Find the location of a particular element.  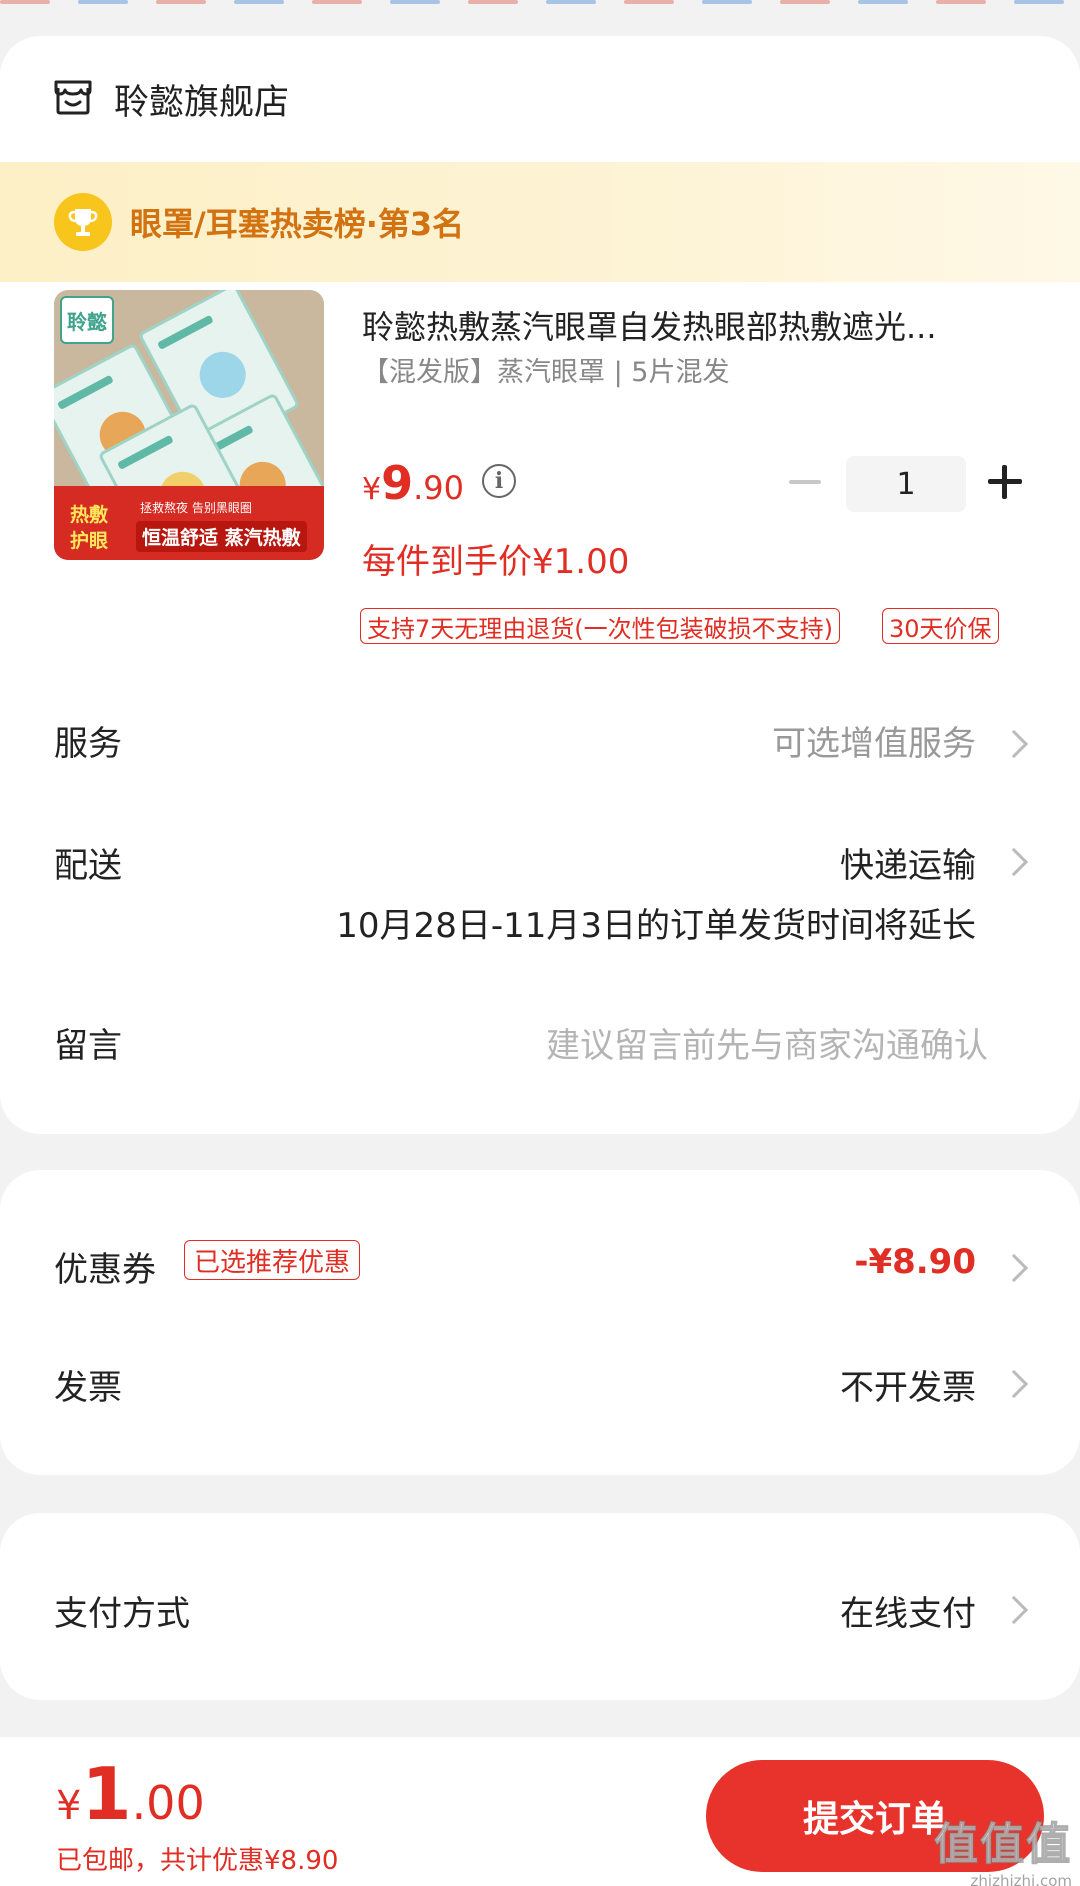

message-input: 建议留言前先与商家沟通确认 is located at coordinates (767, 1042).